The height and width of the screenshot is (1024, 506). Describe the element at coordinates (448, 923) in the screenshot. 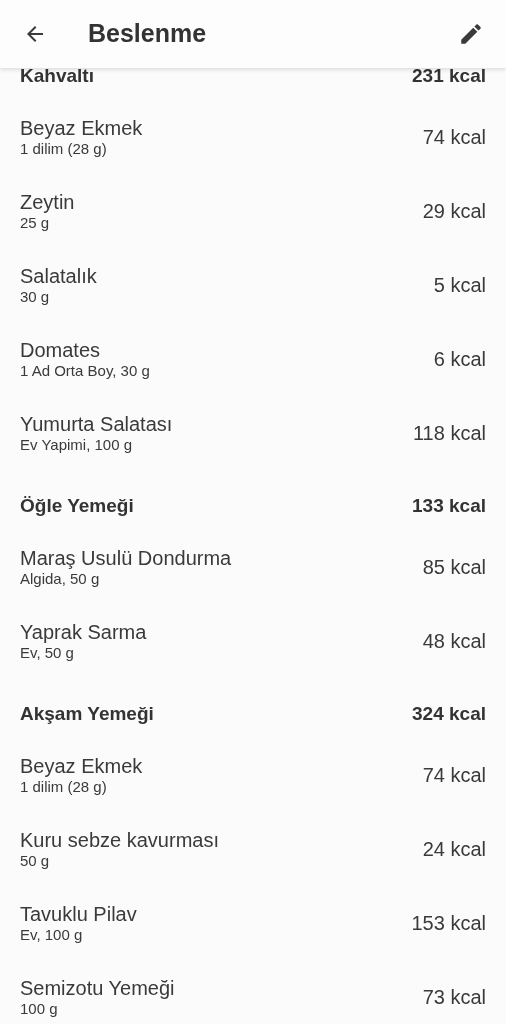

I see `food-calories: 153 kcal` at that location.